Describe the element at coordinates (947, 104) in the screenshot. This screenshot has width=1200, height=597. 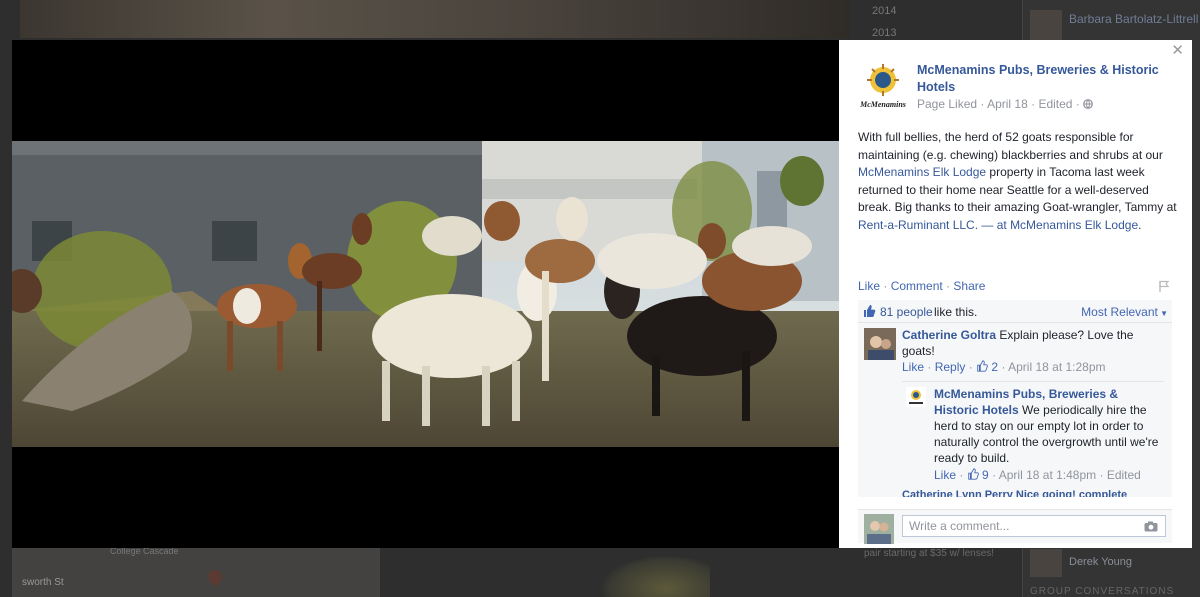
I see `page-liked-status: Page Liked` at that location.